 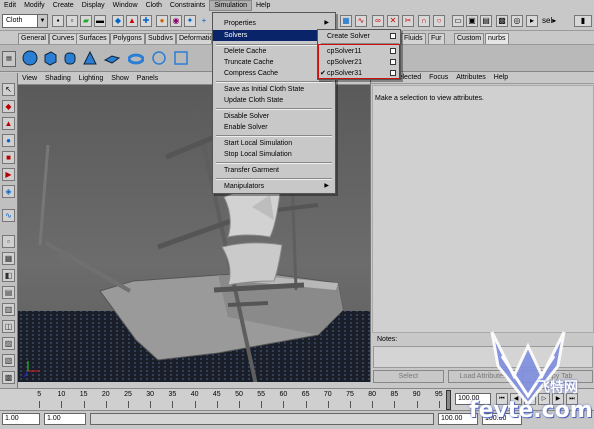 I want to click on tab-curves: Curves, so click(x=63, y=38).